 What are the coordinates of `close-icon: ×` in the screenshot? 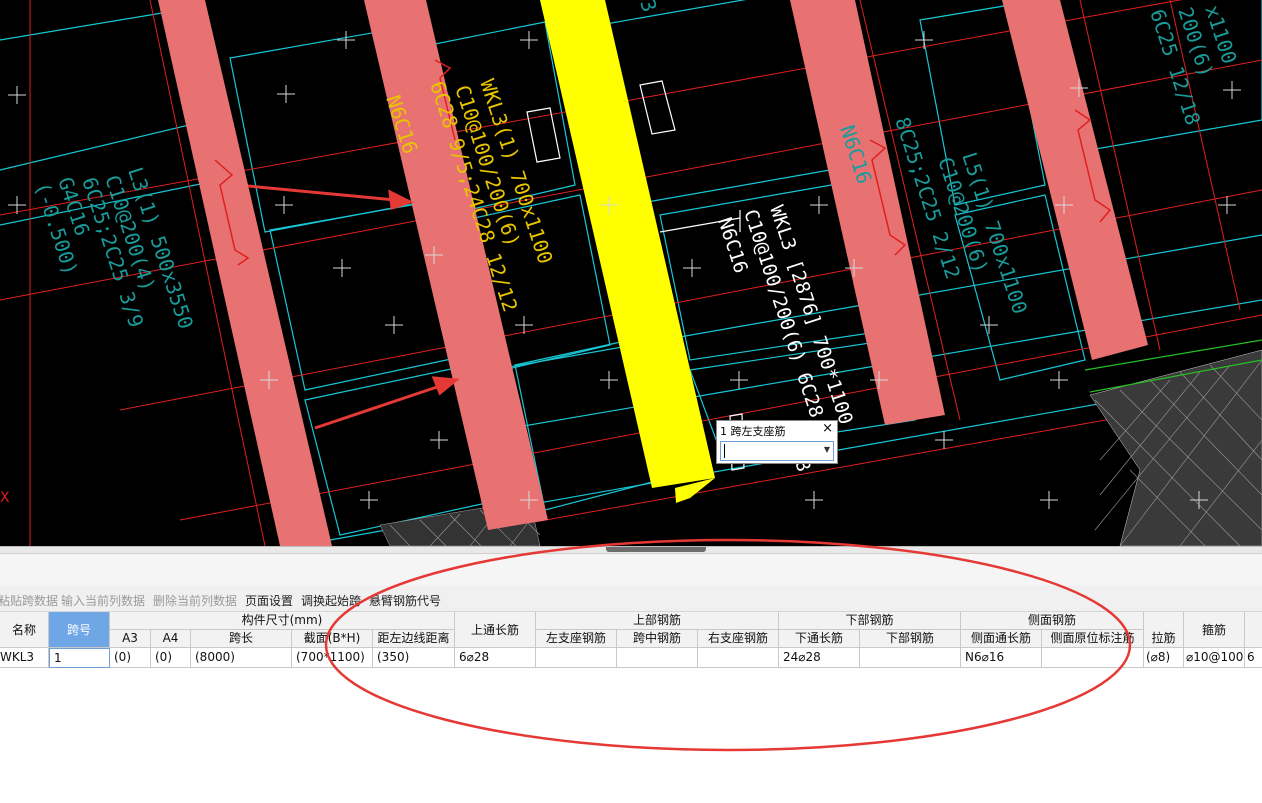 It's located at (827, 428).